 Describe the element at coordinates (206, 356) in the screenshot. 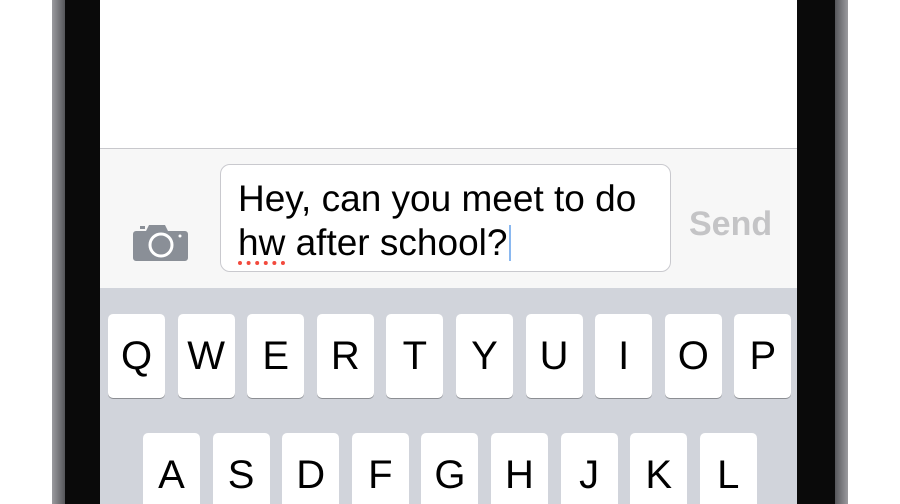

I see `keyboard-key: W` at that location.